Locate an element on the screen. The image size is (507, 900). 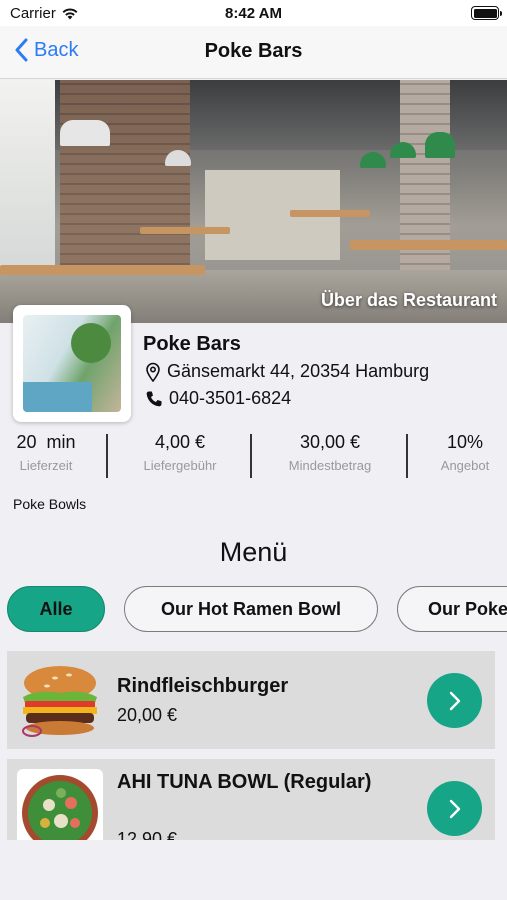
phone-row: 040-3501-6824 is located at coordinates (218, 398).